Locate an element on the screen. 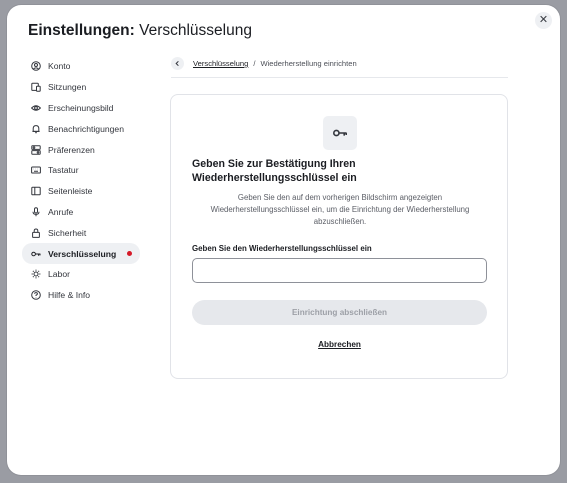 The height and width of the screenshot is (483, 567). sidebar-item-label: Erscheinungsbild is located at coordinates (81, 107).